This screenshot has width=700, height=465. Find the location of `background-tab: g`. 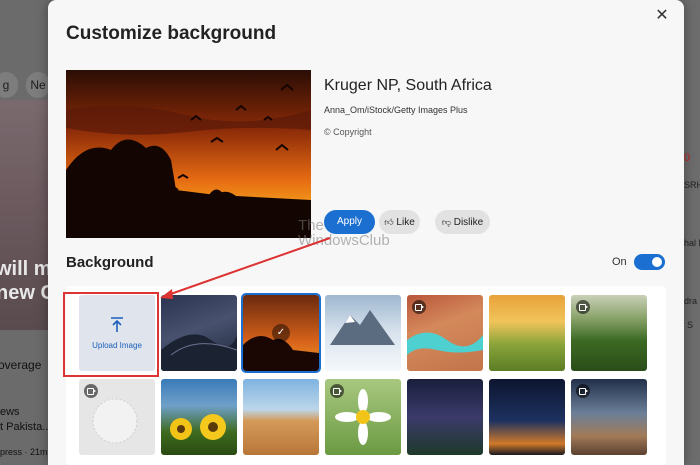

background-tab: g is located at coordinates (9, 85).